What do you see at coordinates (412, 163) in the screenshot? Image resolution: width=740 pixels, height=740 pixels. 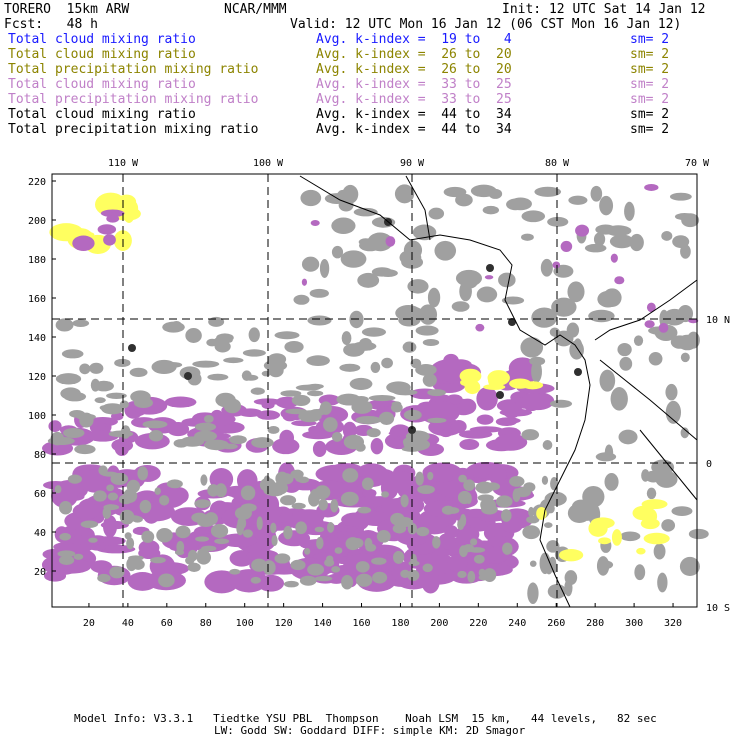 I see `longitude-label: 90 W` at bounding box center [412, 163].